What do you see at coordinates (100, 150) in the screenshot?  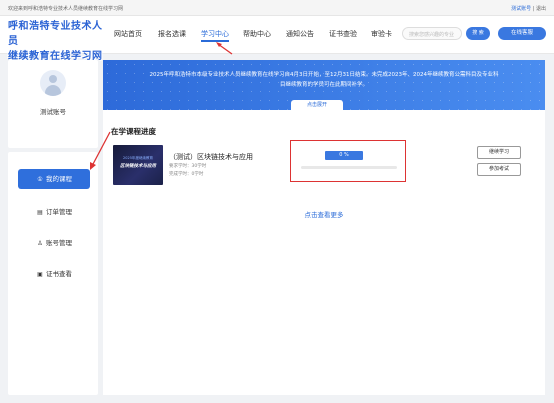 I see `annotation-arrow-menu-icon` at bounding box center [100, 150].